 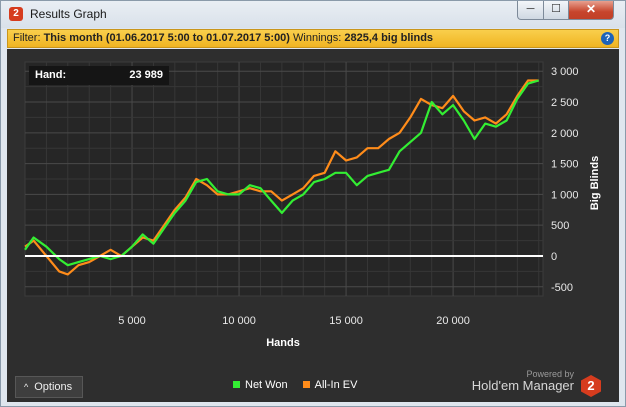 What do you see at coordinates (554, 257) in the screenshot?
I see `y-tick-label: 0` at bounding box center [554, 257].